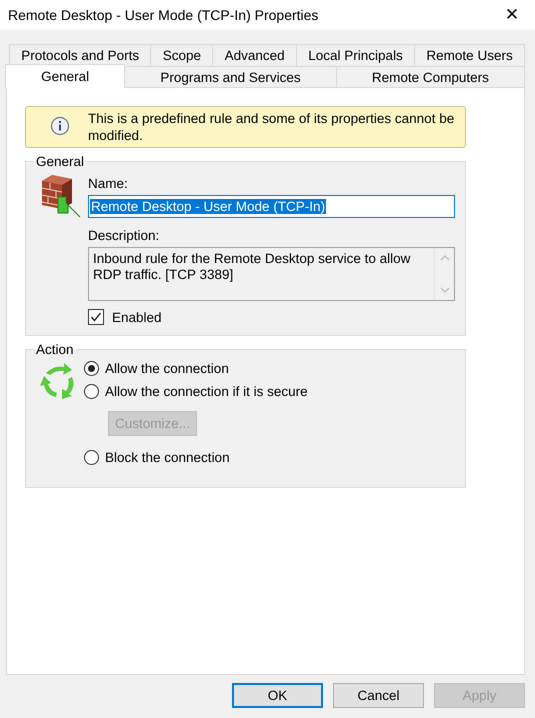 This screenshot has height=718, width=535. Describe the element at coordinates (430, 77) in the screenshot. I see `tab: Remote Computers` at that location.